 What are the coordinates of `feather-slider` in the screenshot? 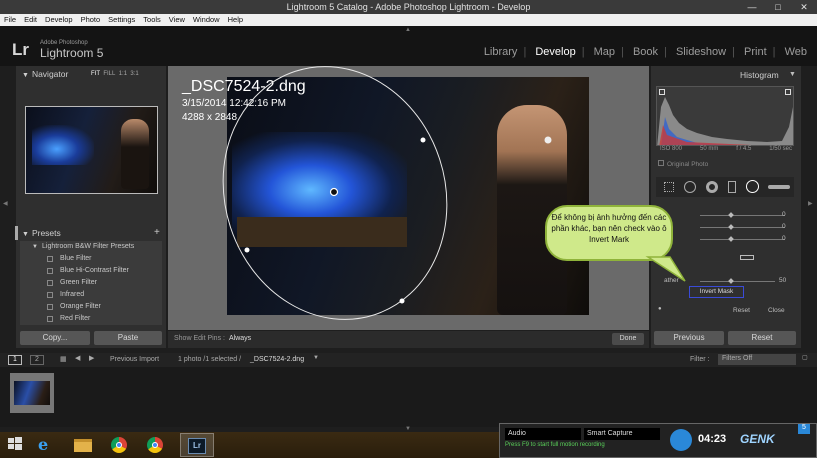 It's located at (737, 281).